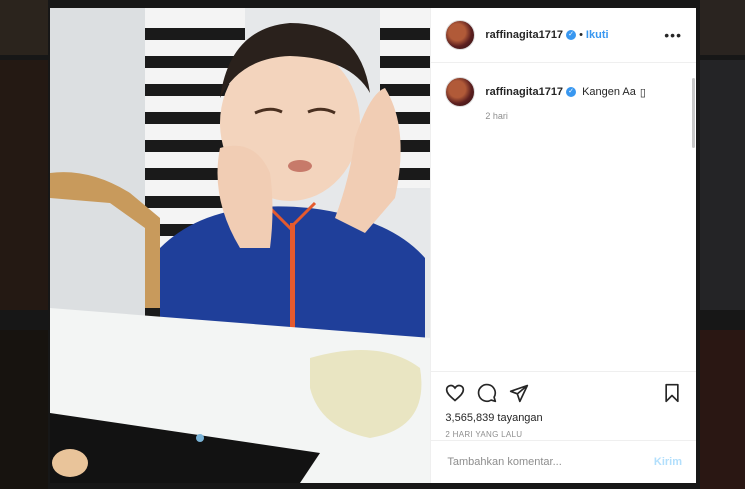 This screenshot has height=489, width=745. I want to click on caption-text: Kangen Aa, so click(609, 92).